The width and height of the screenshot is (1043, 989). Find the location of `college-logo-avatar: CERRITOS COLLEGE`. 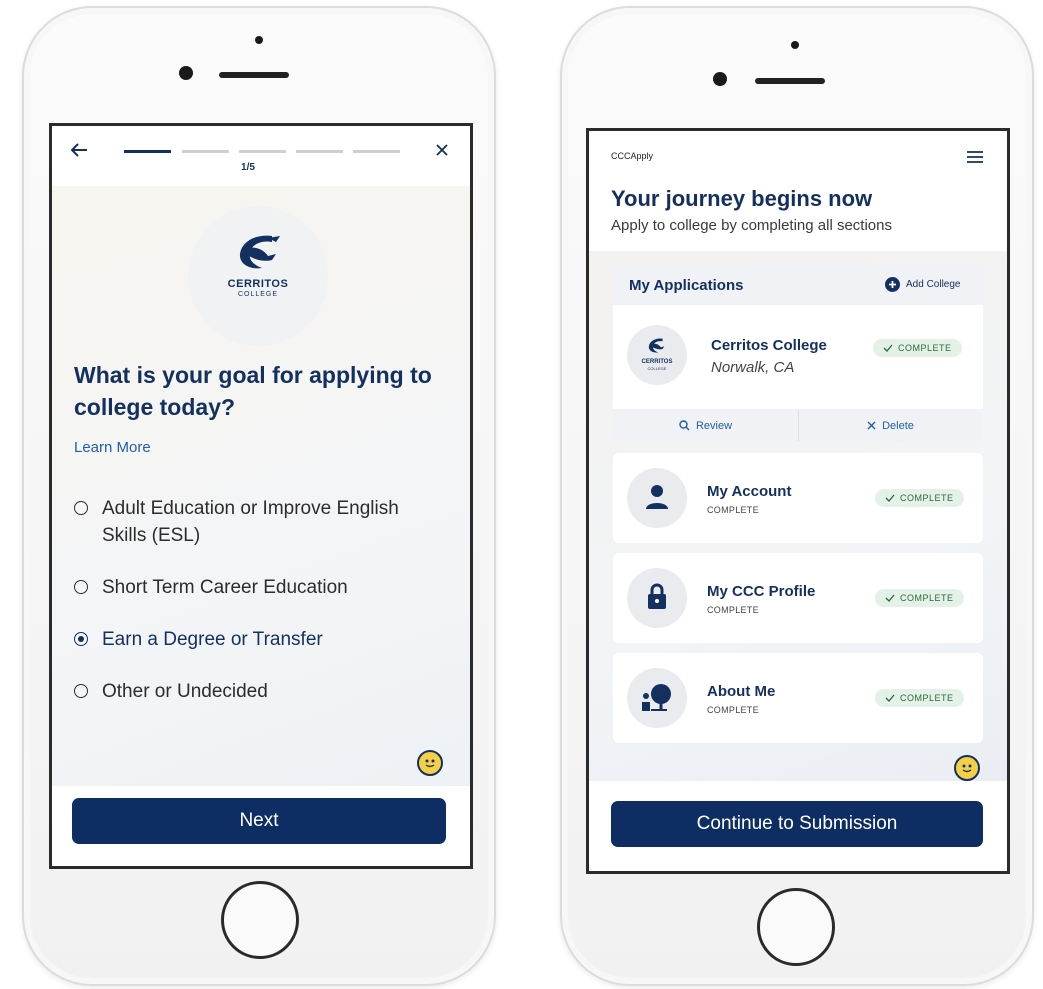

college-logo-avatar: CERRITOS COLLEGE is located at coordinates (657, 355).